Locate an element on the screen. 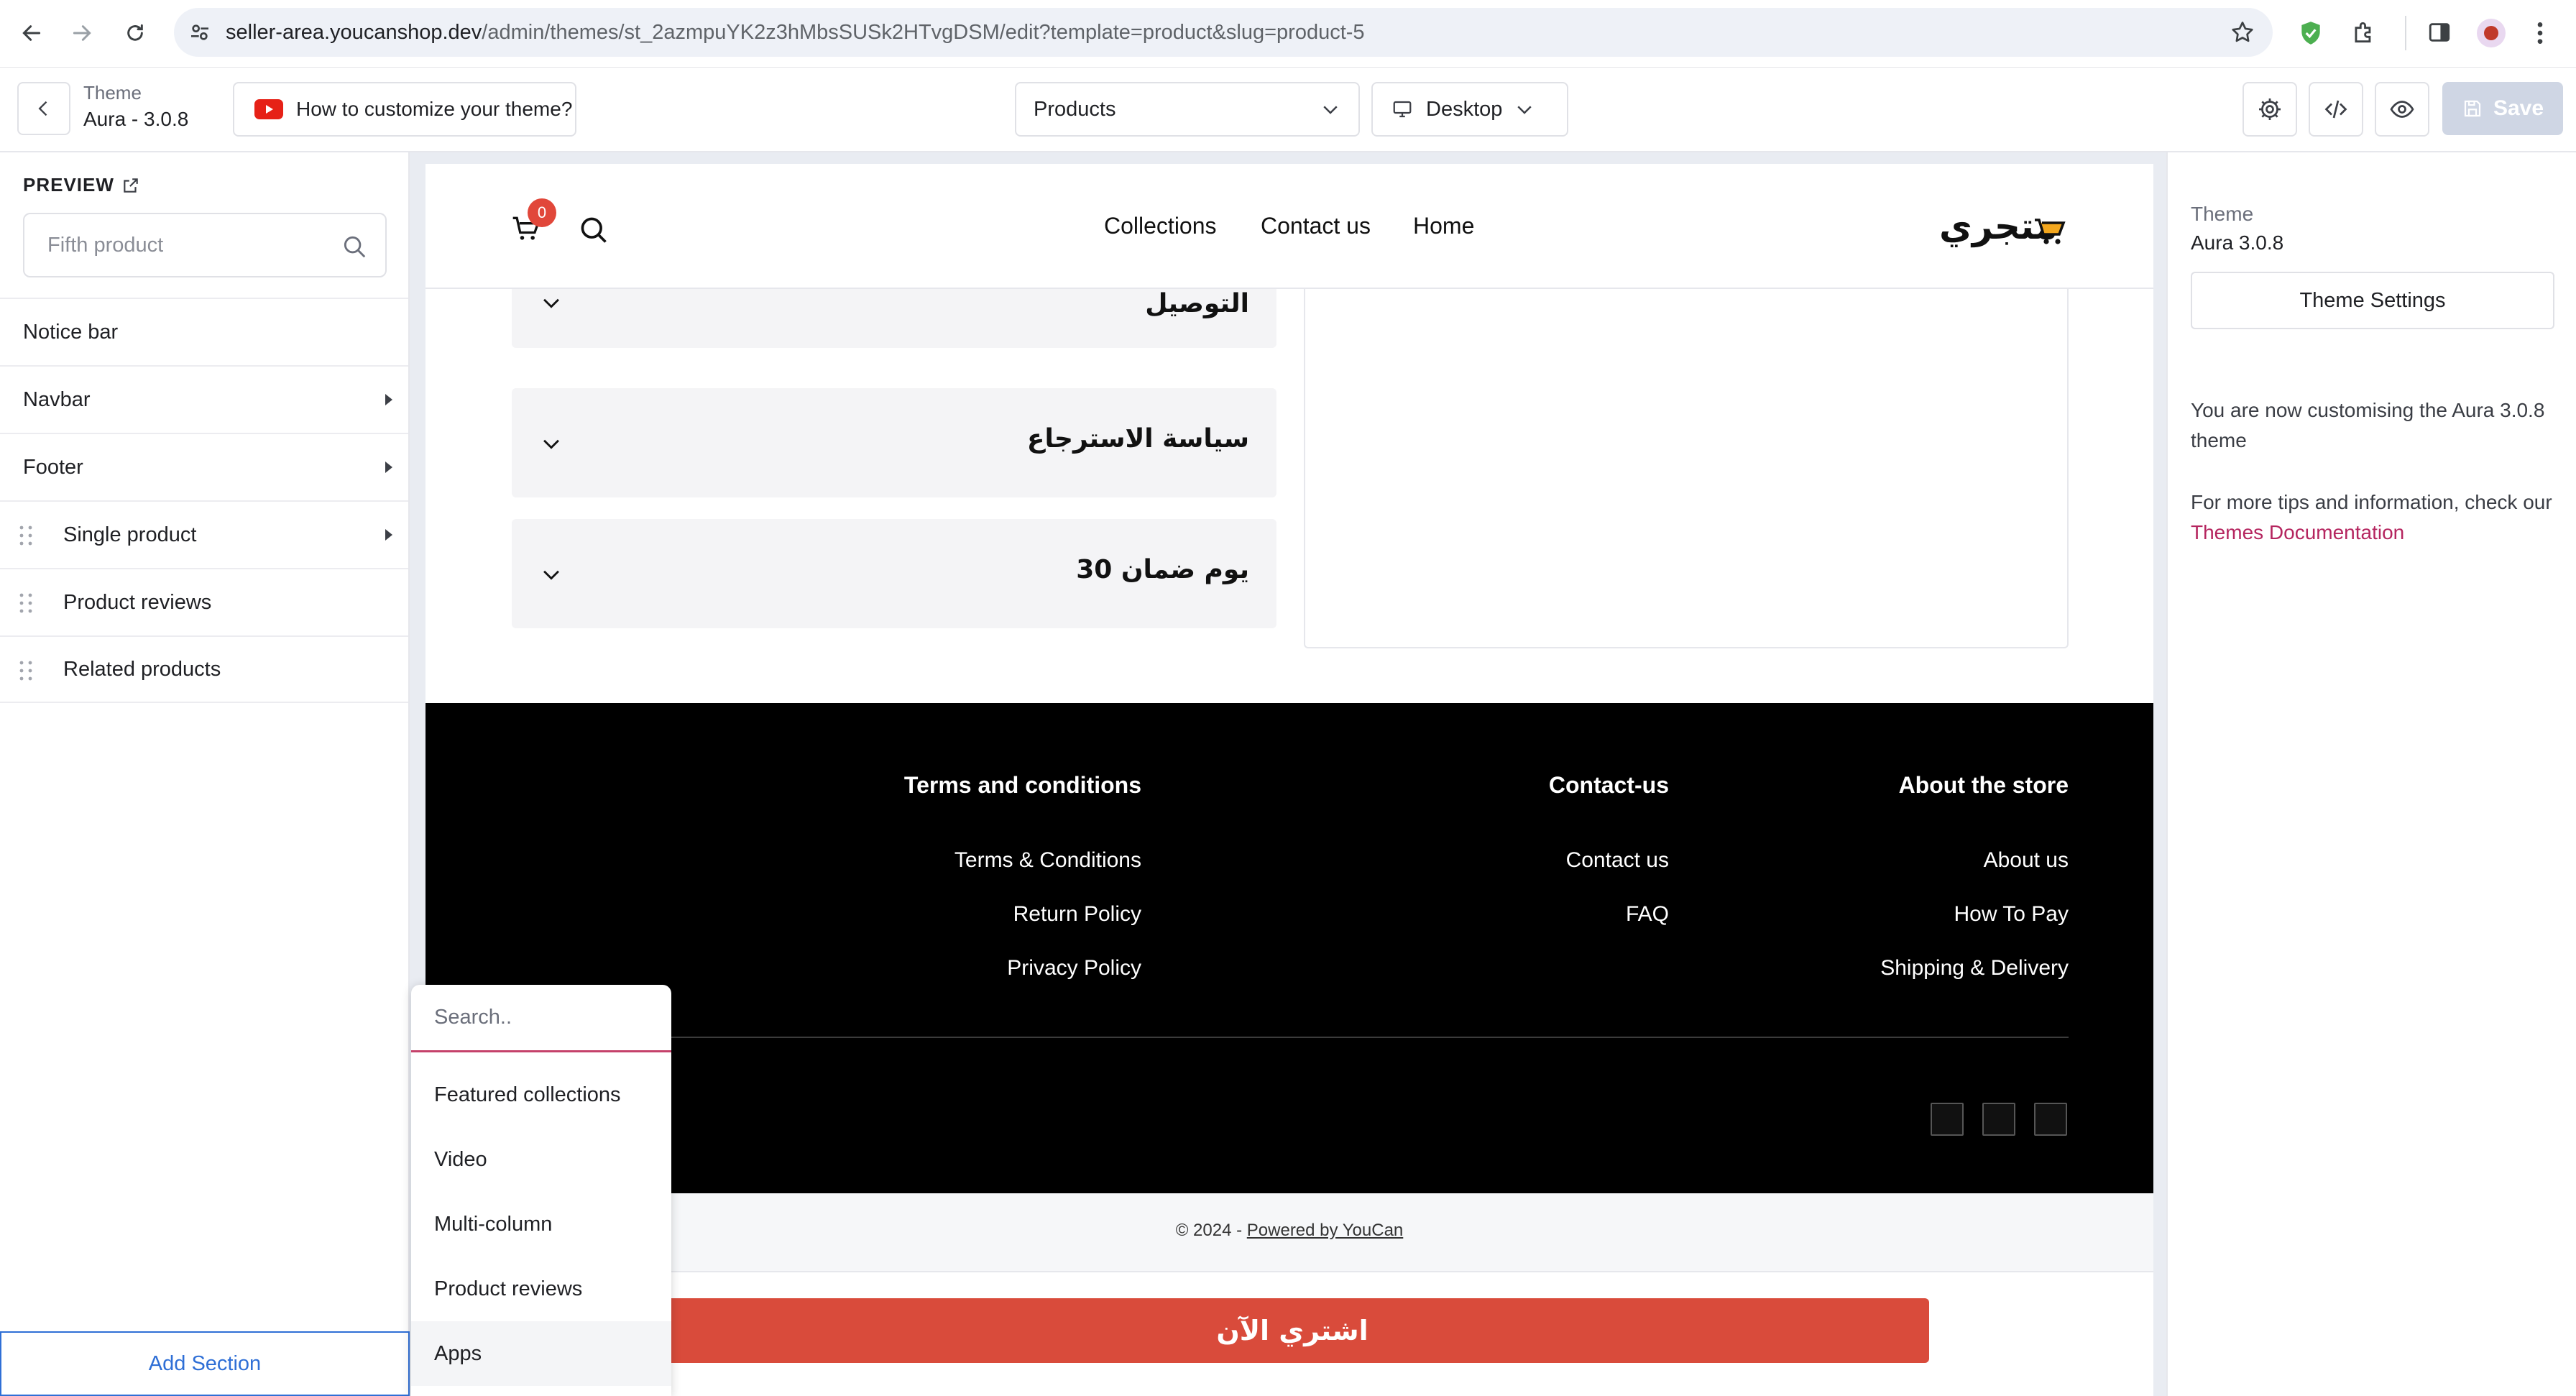 This screenshot has width=2576, height=1396. device-select: Desktop is located at coordinates (1469, 109).